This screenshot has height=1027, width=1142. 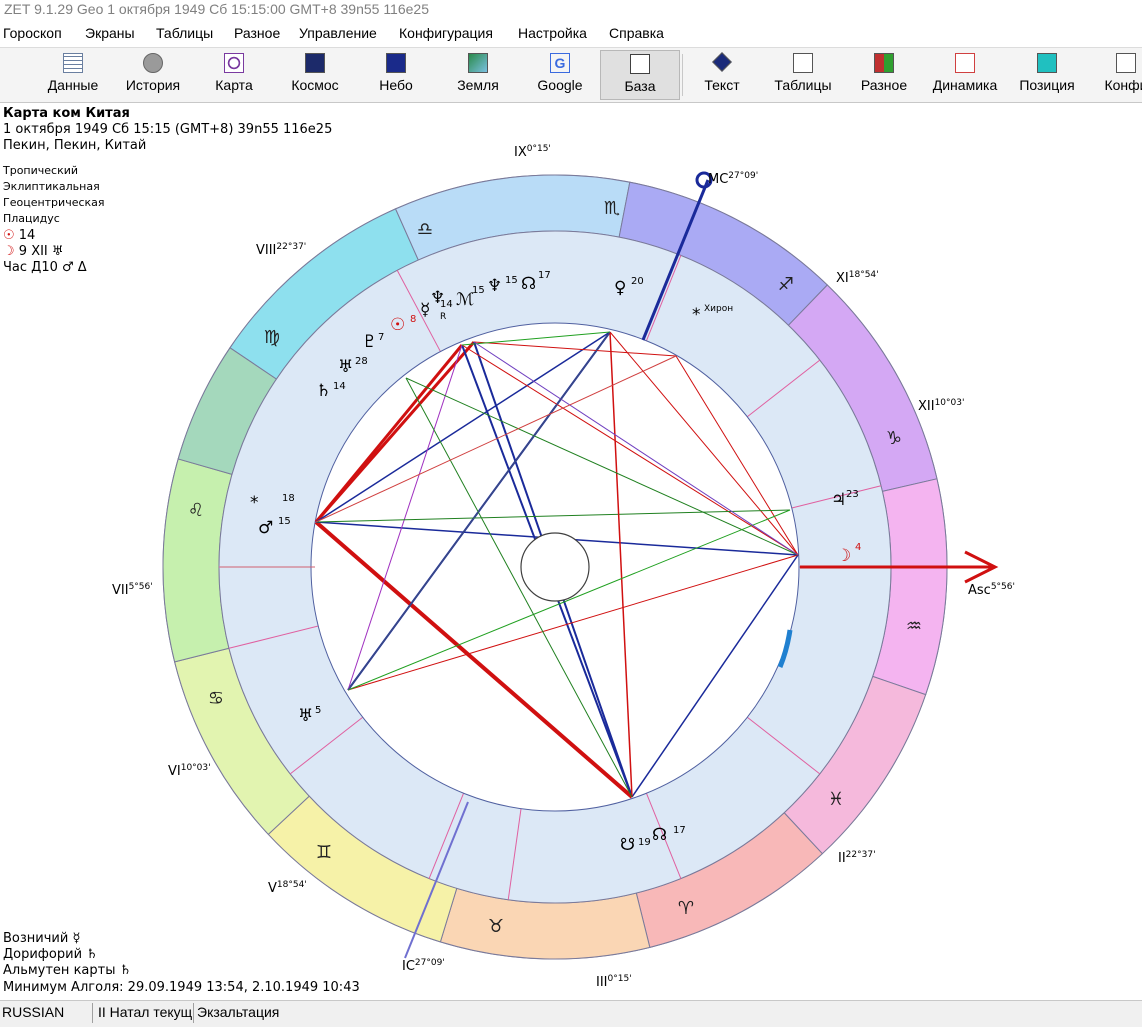 I want to click on house-label-vi: VI10°03', so click(x=189, y=771).